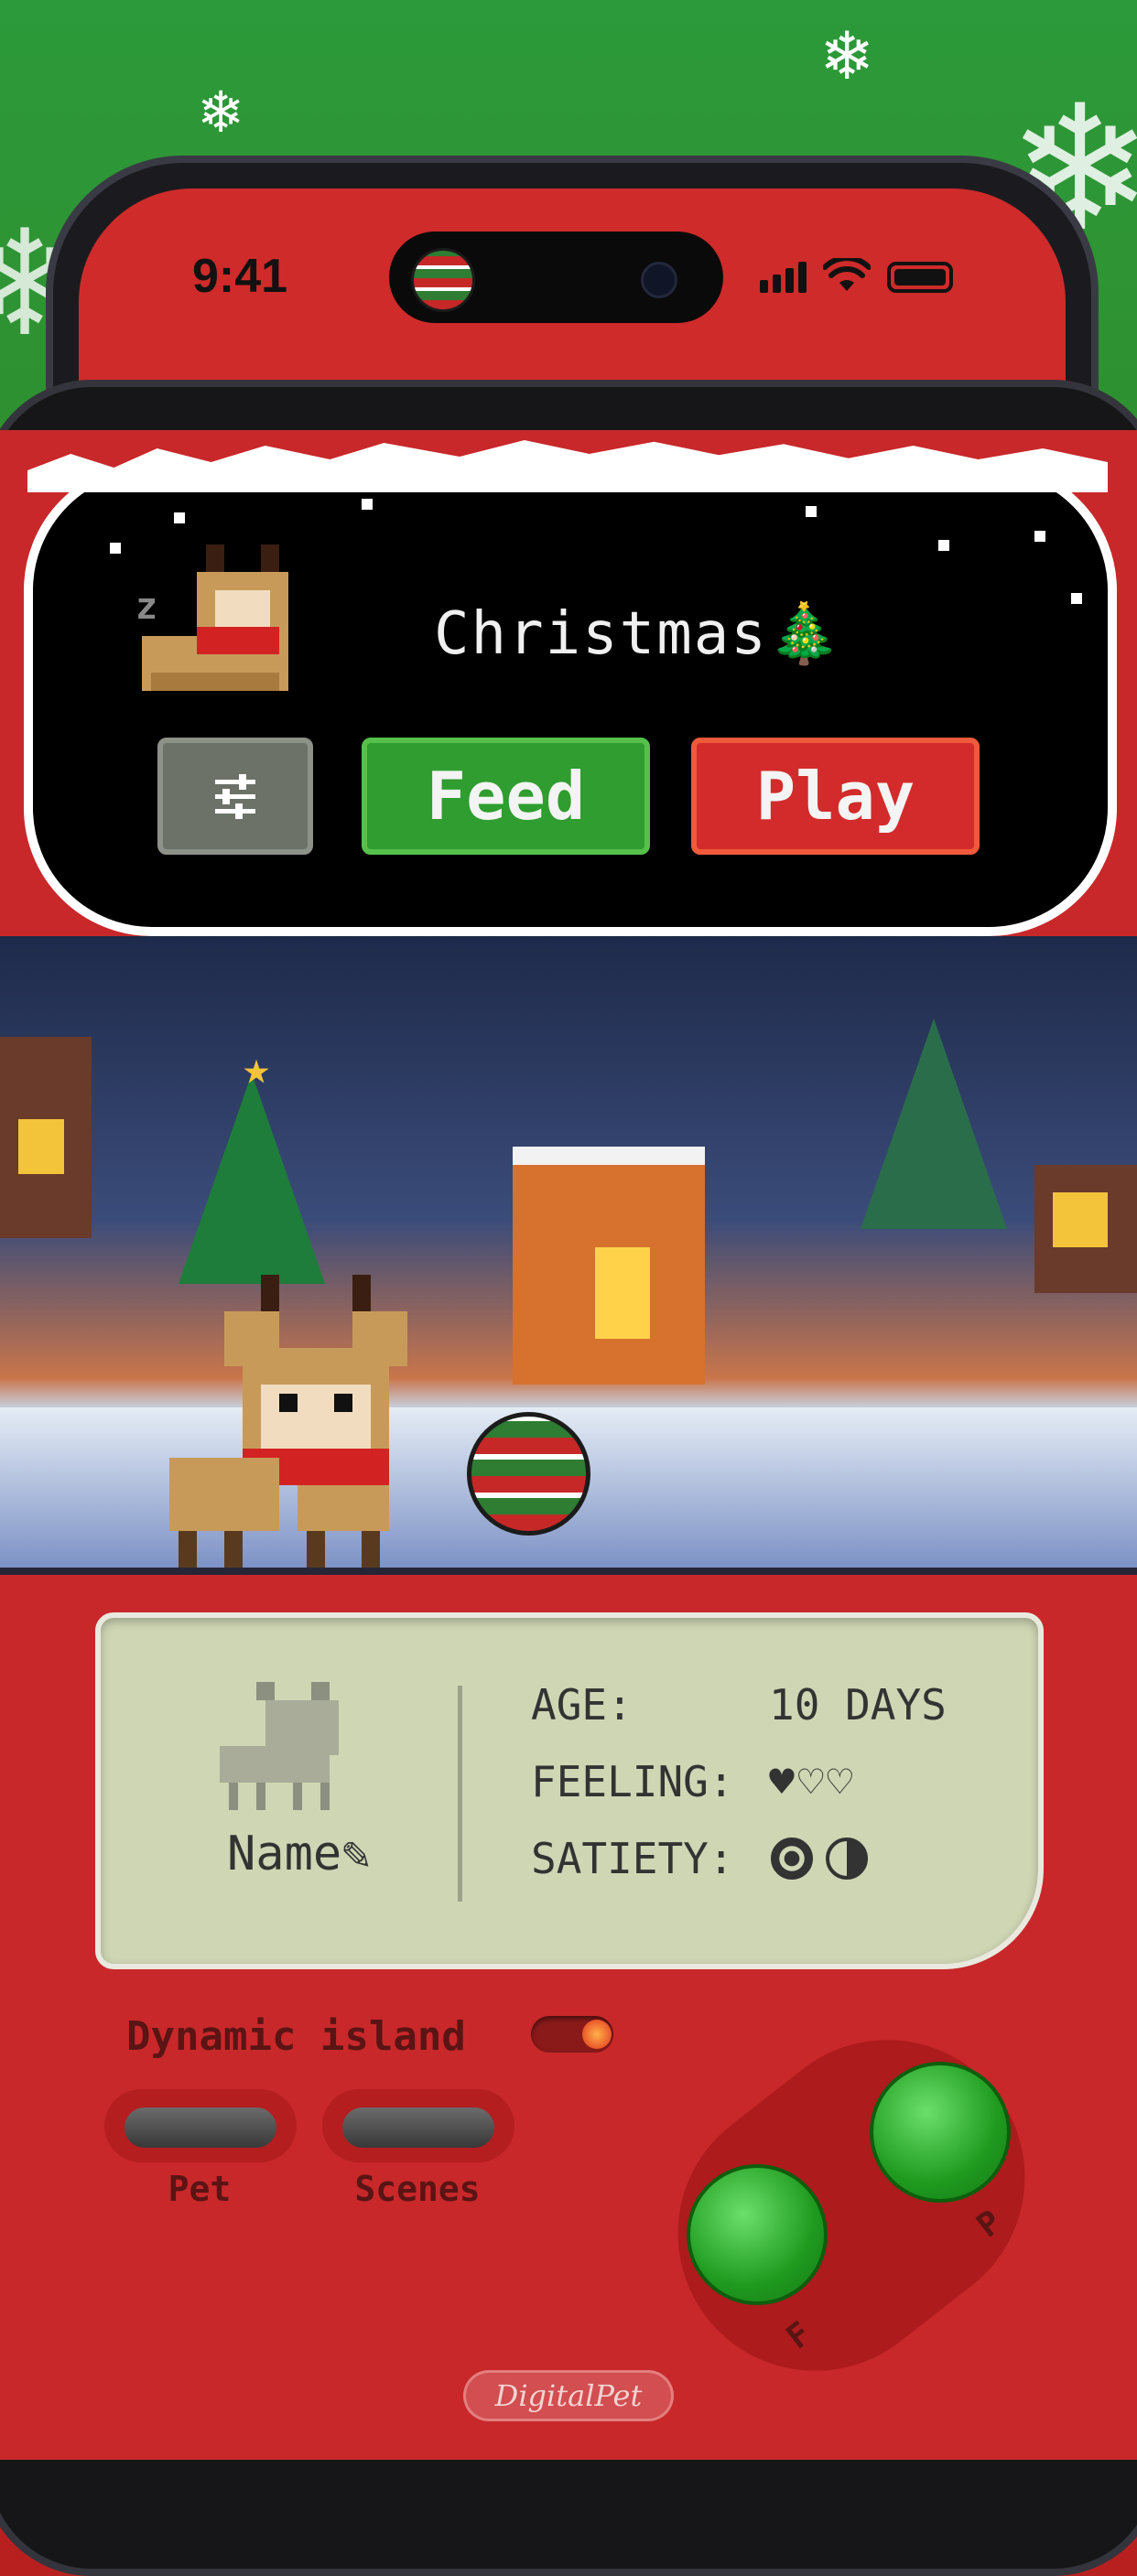  What do you see at coordinates (355, 1854) in the screenshot?
I see `pencil-icon: ✎` at bounding box center [355, 1854].